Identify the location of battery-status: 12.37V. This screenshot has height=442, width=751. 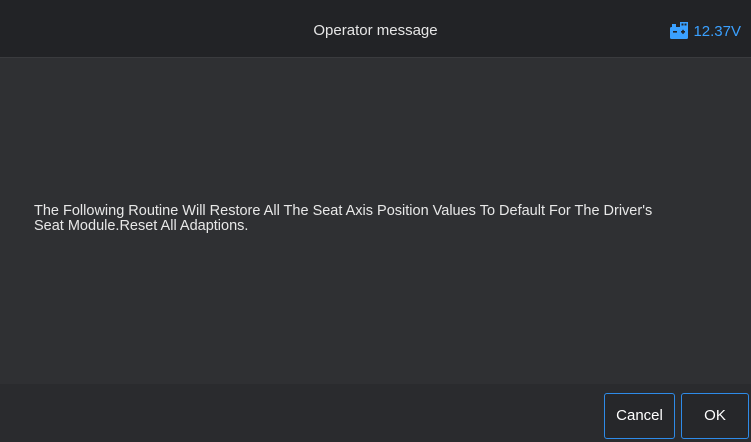
(705, 31).